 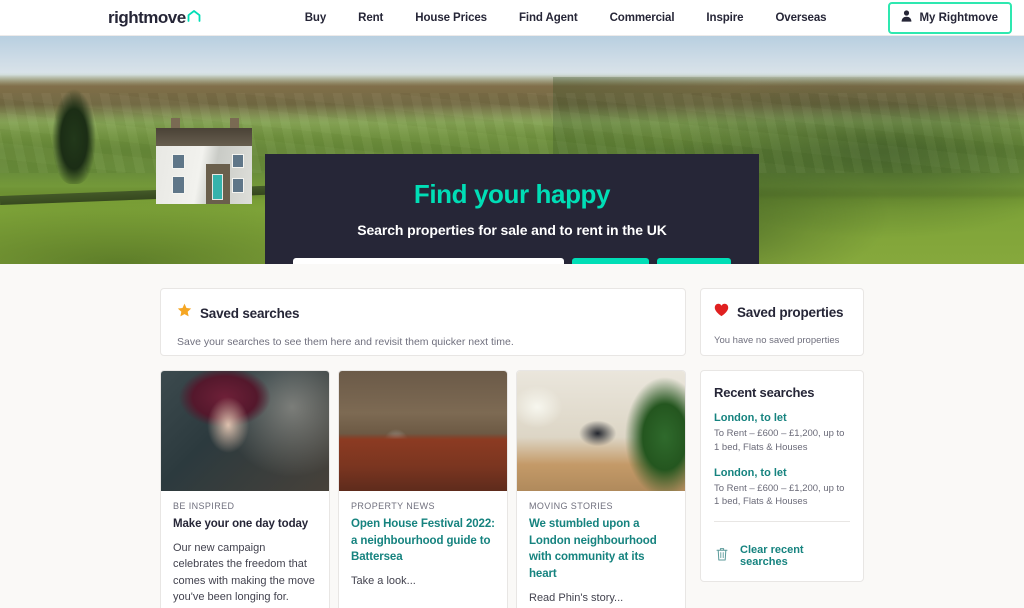 What do you see at coordinates (724, 18) in the screenshot?
I see `nav-item-inspire: Inspire` at bounding box center [724, 18].